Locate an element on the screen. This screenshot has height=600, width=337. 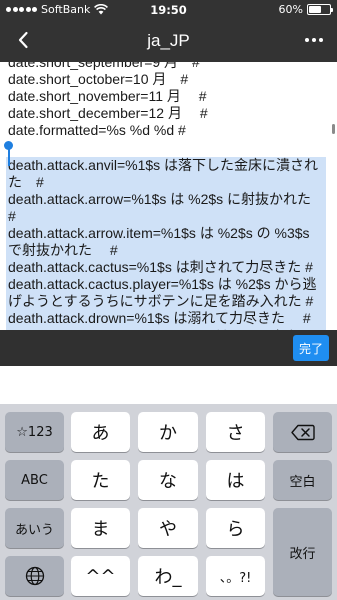
page-title: ja_JP is located at coordinates (168, 40).